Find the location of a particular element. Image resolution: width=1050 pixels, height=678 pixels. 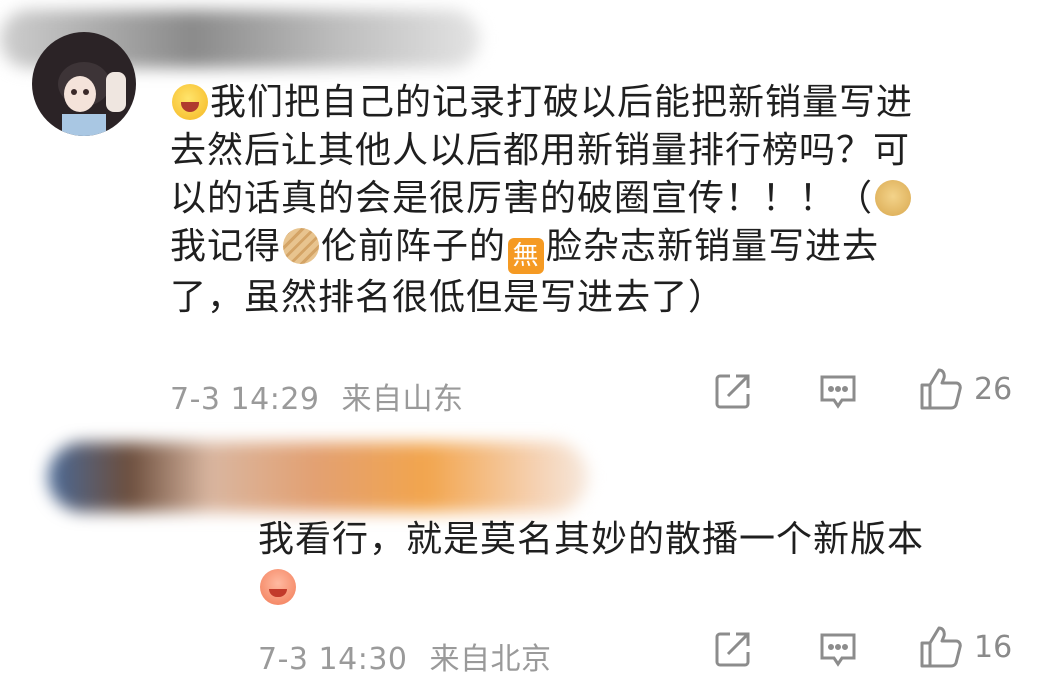

like-button: 16 is located at coordinates (965, 647).